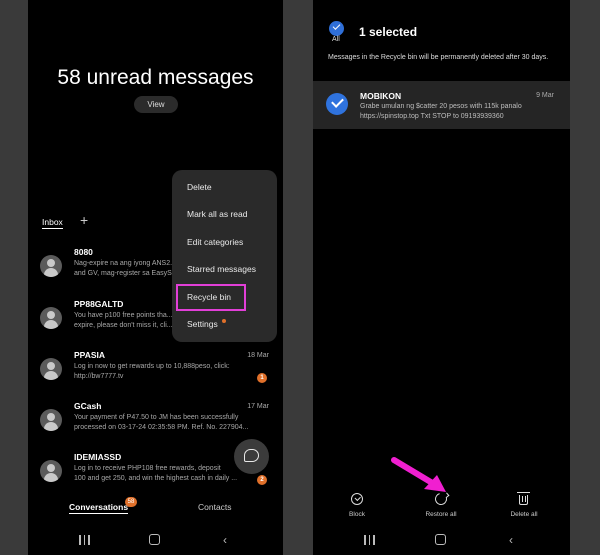 This screenshot has height=555, width=600. What do you see at coordinates (202, 324) in the screenshot?
I see `menu-item-settings: Settings` at bounding box center [202, 324].